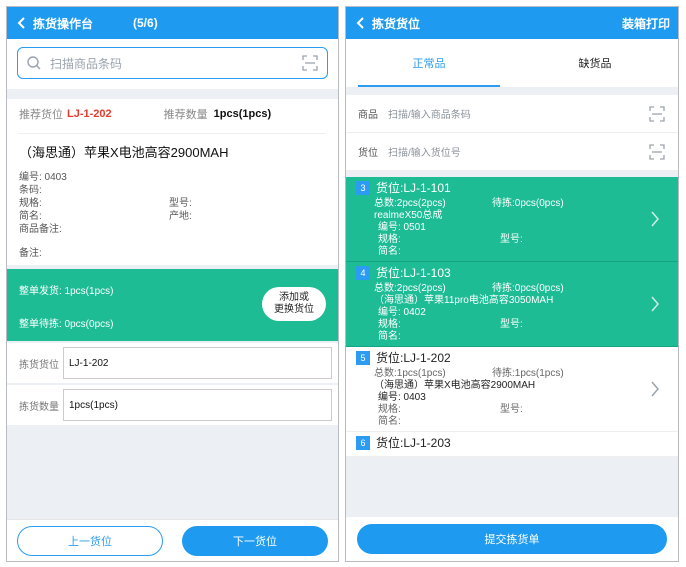 The image size is (686, 567). What do you see at coordinates (185, 115) in the screenshot?
I see `recommended-qty-label: 推荐数量` at bounding box center [185, 115].